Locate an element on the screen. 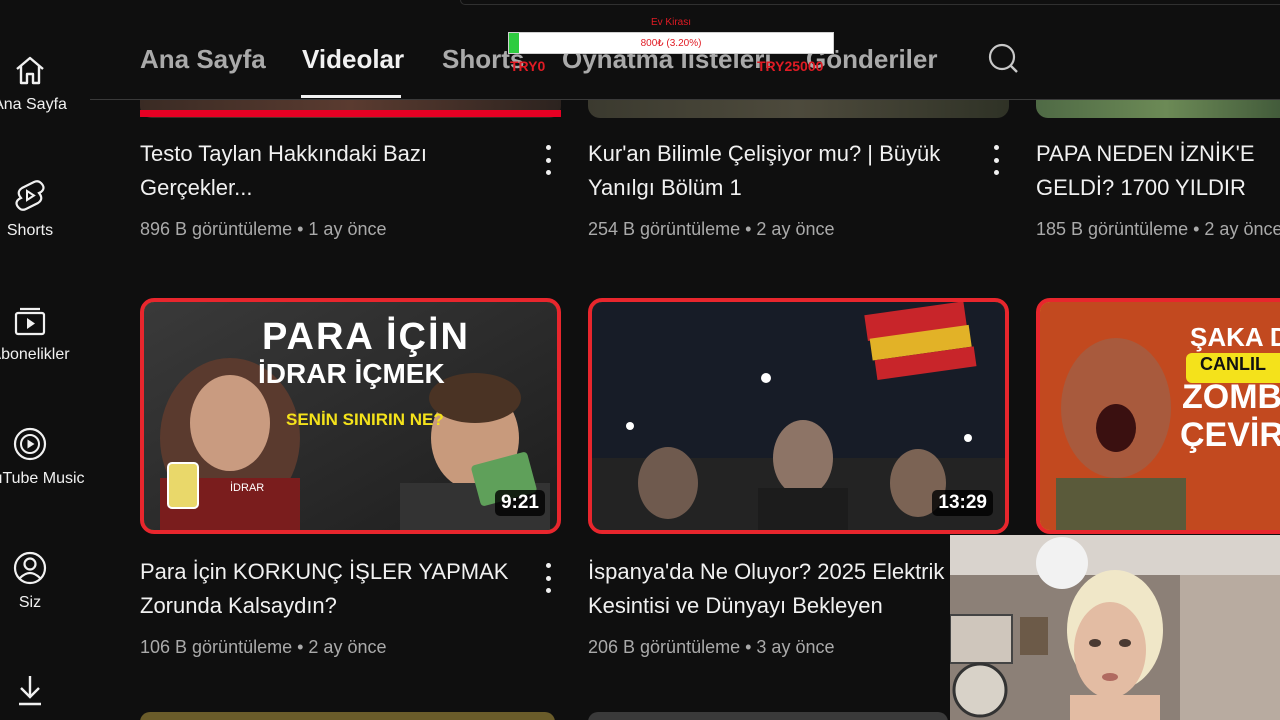  nav-label: Siz is located at coordinates (30, 602).